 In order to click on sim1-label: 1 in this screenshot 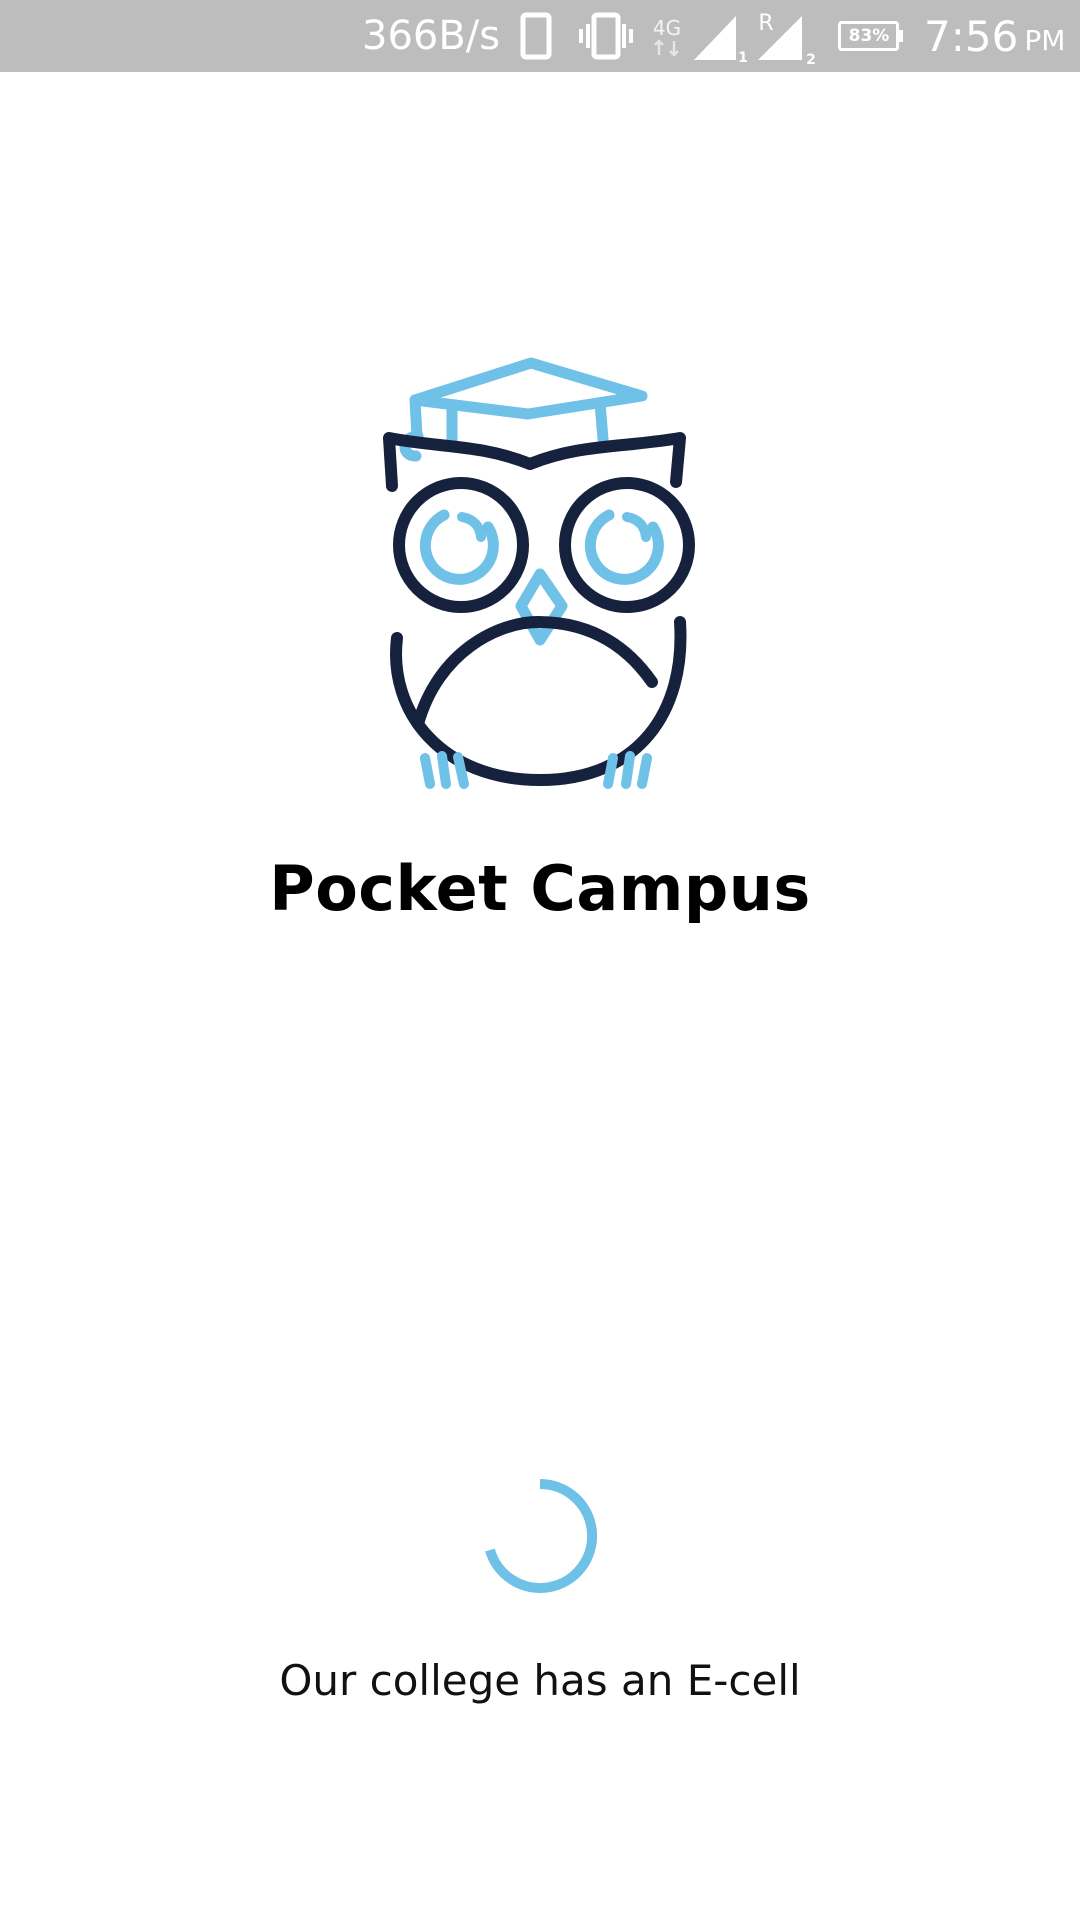, I will do `click(743, 56)`.